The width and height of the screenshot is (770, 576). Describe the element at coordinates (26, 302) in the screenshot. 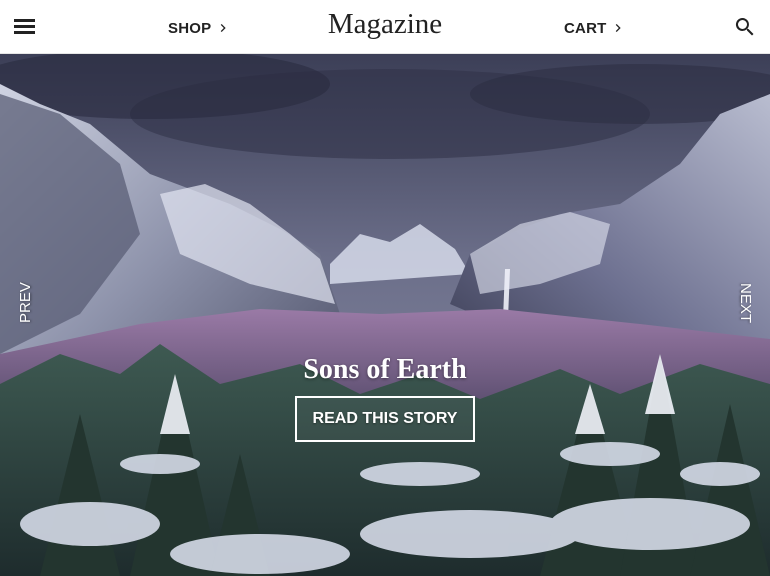

I see `prev-button: PREV` at that location.